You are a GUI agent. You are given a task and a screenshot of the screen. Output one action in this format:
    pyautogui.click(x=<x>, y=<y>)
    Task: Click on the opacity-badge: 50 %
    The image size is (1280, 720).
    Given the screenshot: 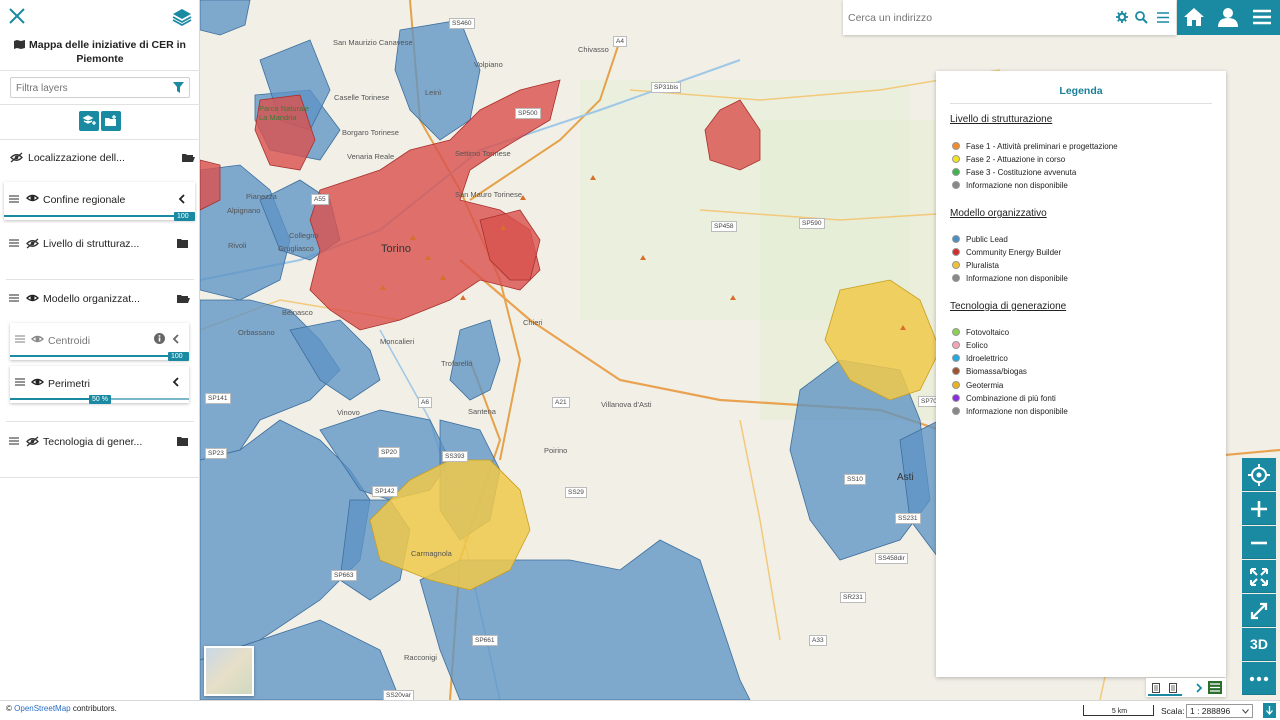 What is the action you would take?
    pyautogui.click(x=100, y=399)
    